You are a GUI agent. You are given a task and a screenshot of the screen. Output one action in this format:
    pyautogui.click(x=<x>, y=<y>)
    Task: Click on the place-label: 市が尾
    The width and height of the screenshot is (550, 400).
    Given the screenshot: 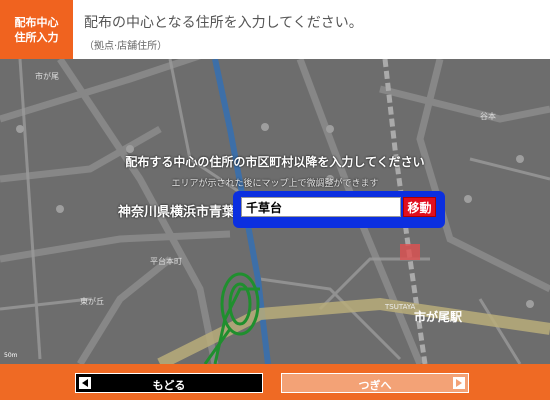 What is the action you would take?
    pyautogui.click(x=47, y=76)
    